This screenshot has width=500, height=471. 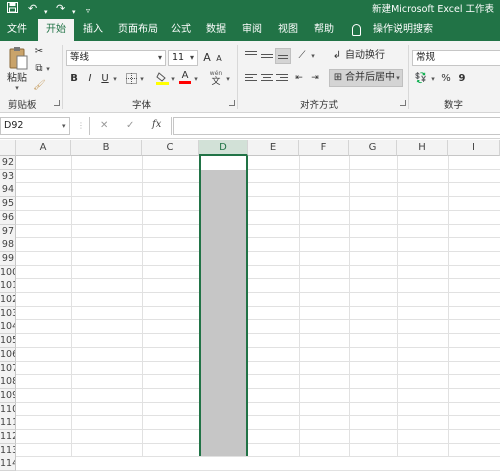 What do you see at coordinates (81, 125) in the screenshot?
I see `splitter-icon: ⋮` at bounding box center [81, 125].